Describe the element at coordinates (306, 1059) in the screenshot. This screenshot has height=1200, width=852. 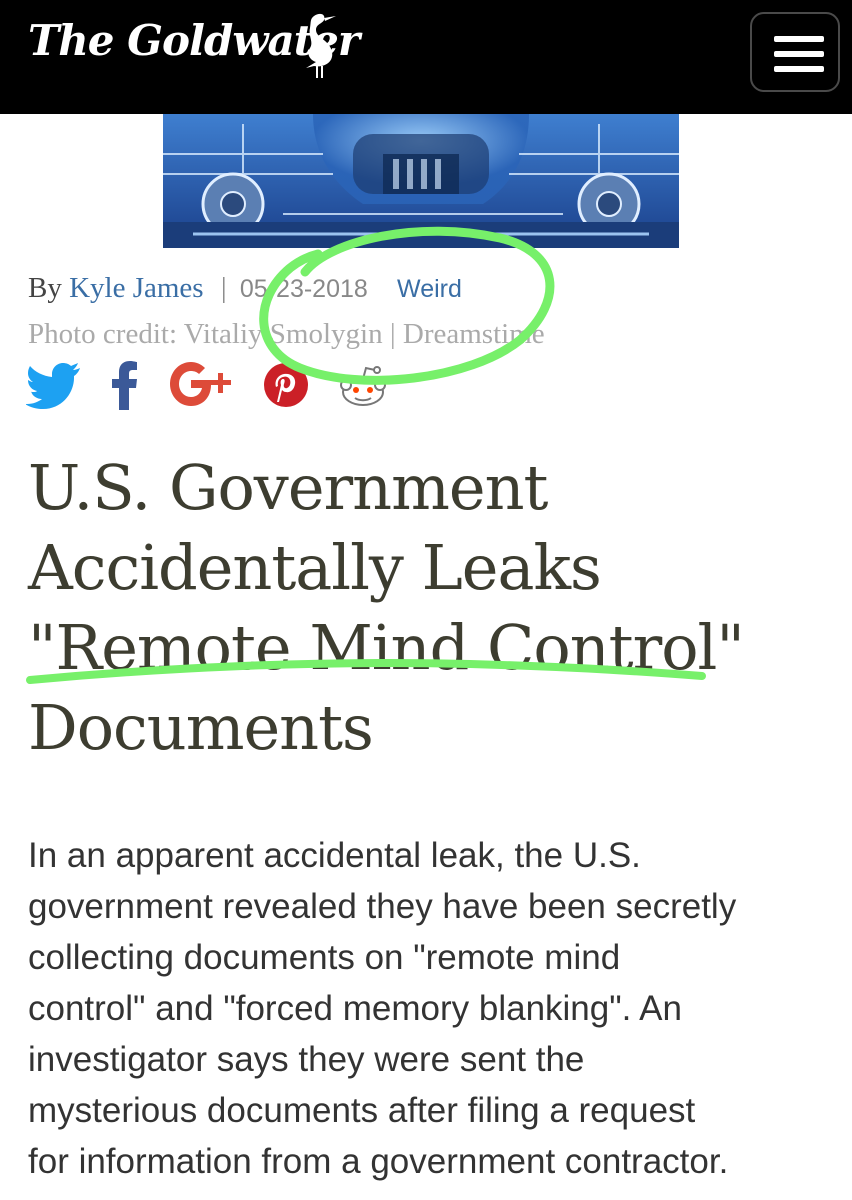
I see `body-line: investigator says they were sent the` at that location.